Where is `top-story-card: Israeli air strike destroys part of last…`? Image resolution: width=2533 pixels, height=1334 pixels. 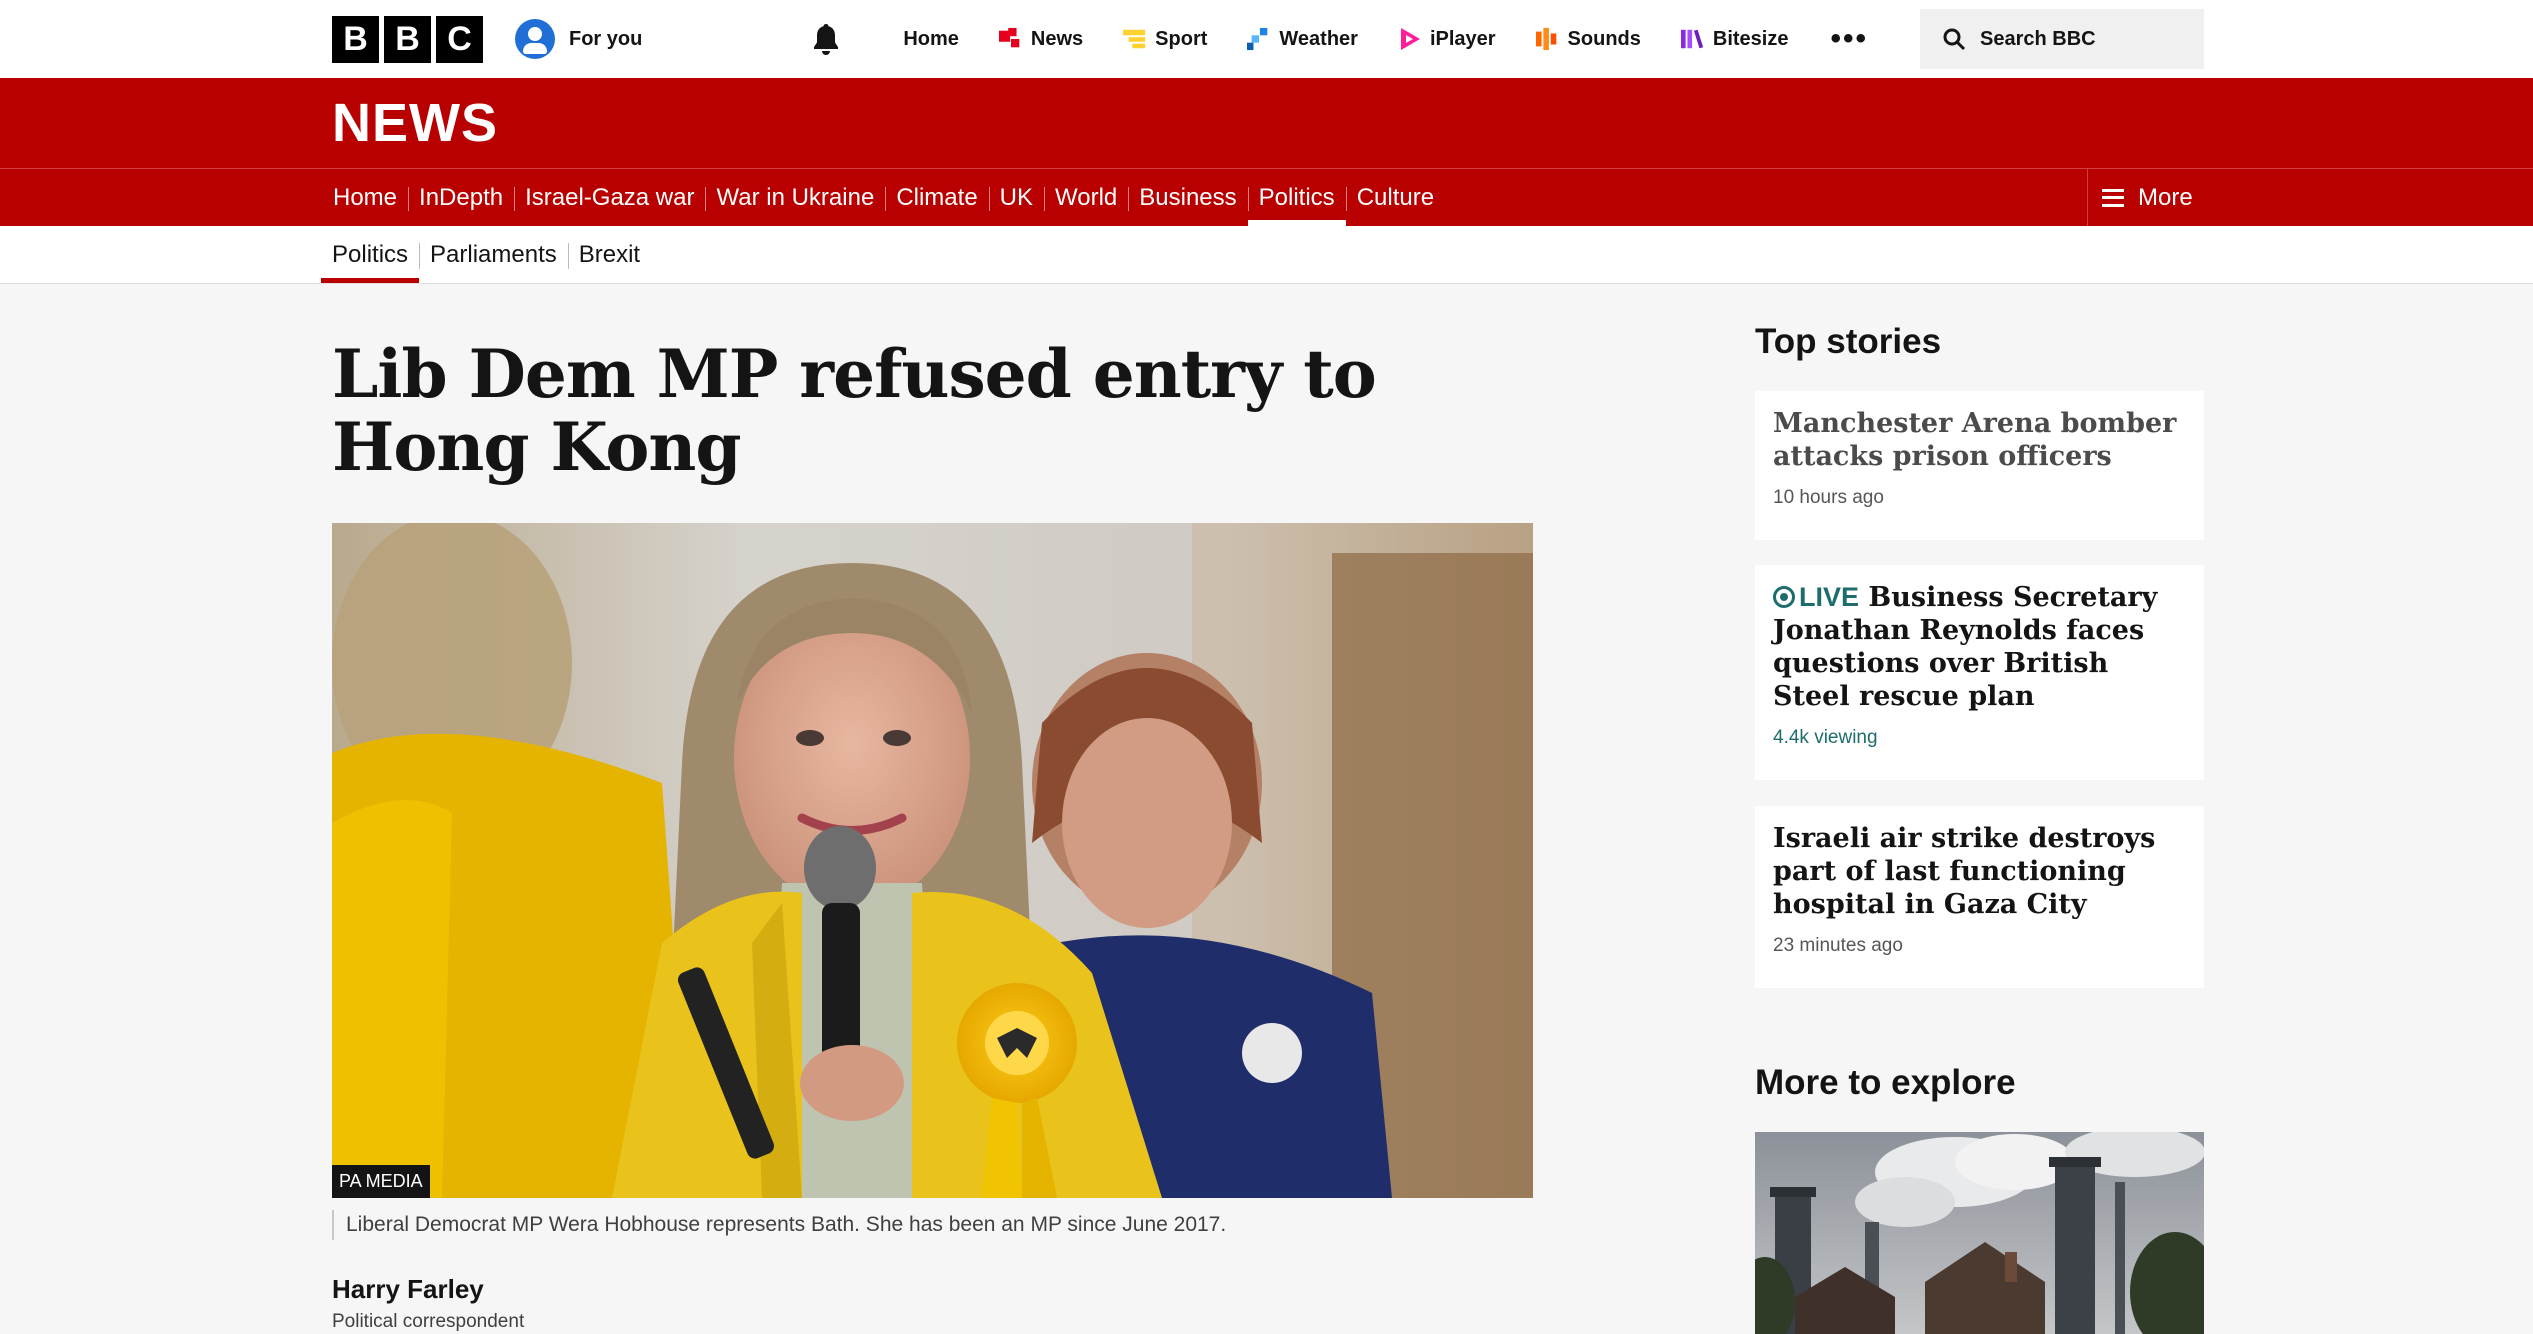
top-story-card: Israeli air strike destroys part of last… is located at coordinates (1979, 897).